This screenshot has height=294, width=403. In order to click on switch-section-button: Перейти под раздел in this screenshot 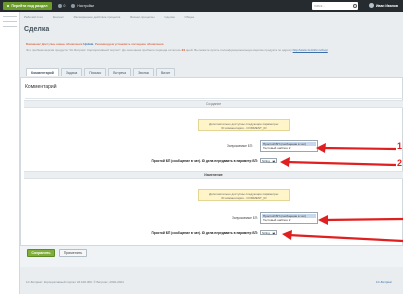, I will do `click(27, 6)`.